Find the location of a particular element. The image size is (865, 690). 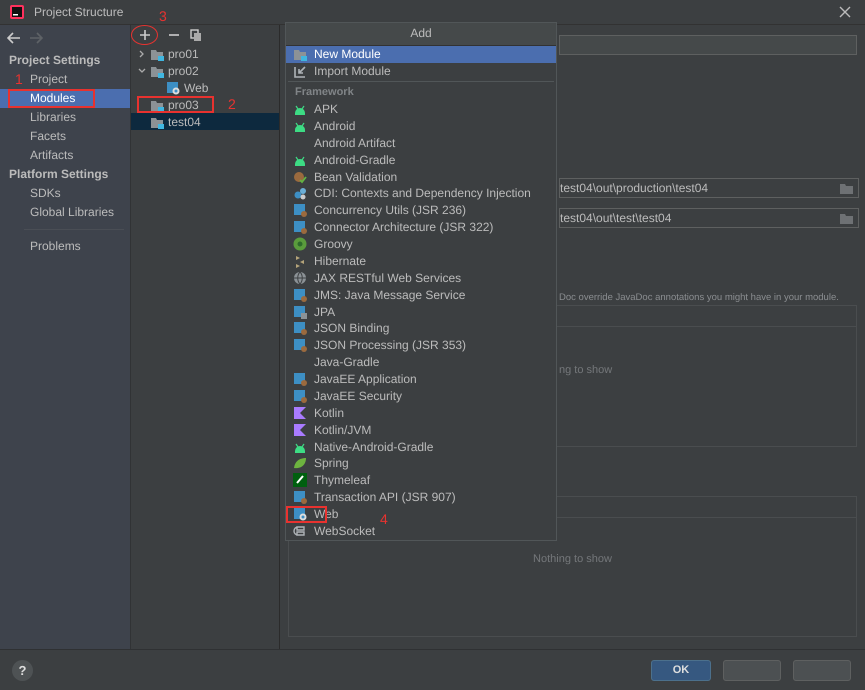

menu-item: Java-Gradle is located at coordinates (421, 362).